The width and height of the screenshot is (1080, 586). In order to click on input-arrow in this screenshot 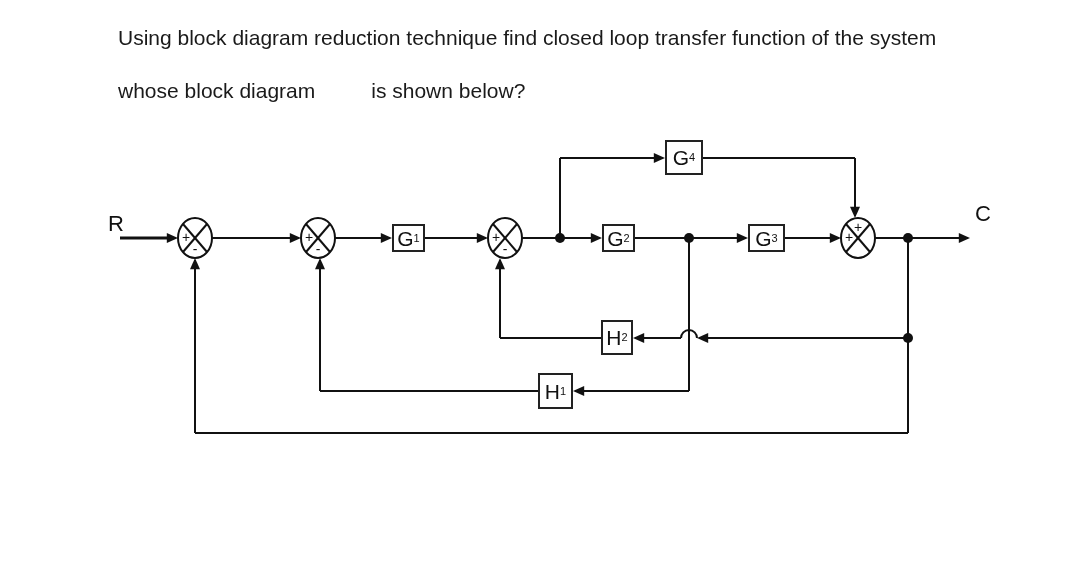, I will do `click(149, 238)`.